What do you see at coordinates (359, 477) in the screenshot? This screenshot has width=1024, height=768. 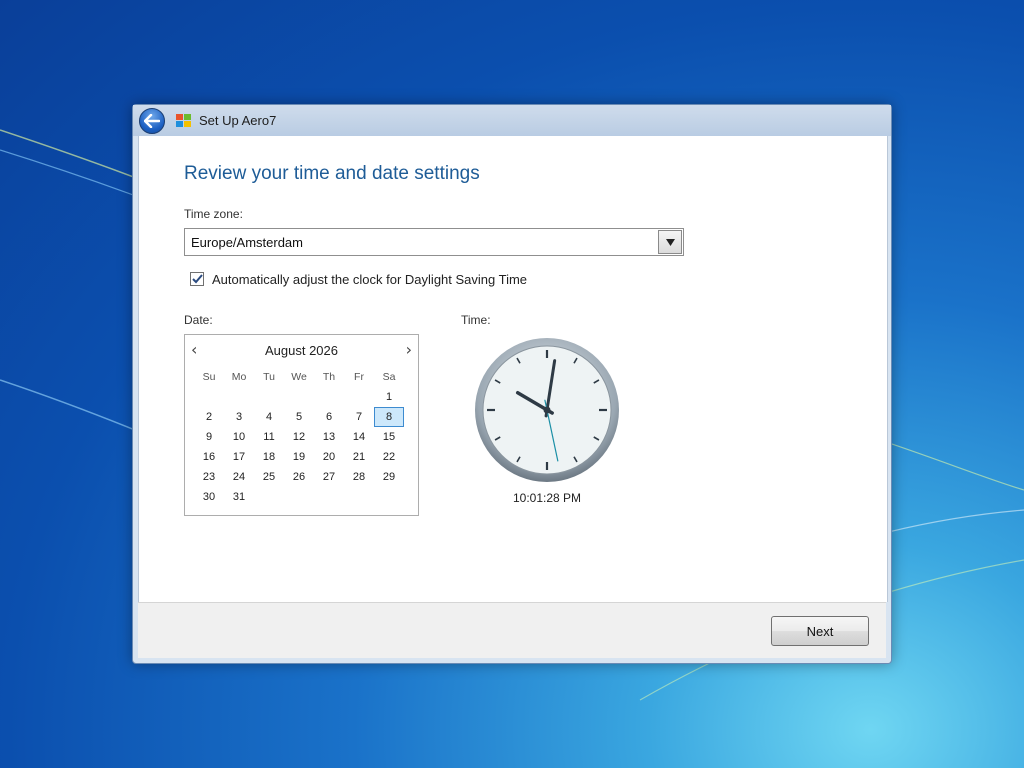 I see `calendar-day: 28` at bounding box center [359, 477].